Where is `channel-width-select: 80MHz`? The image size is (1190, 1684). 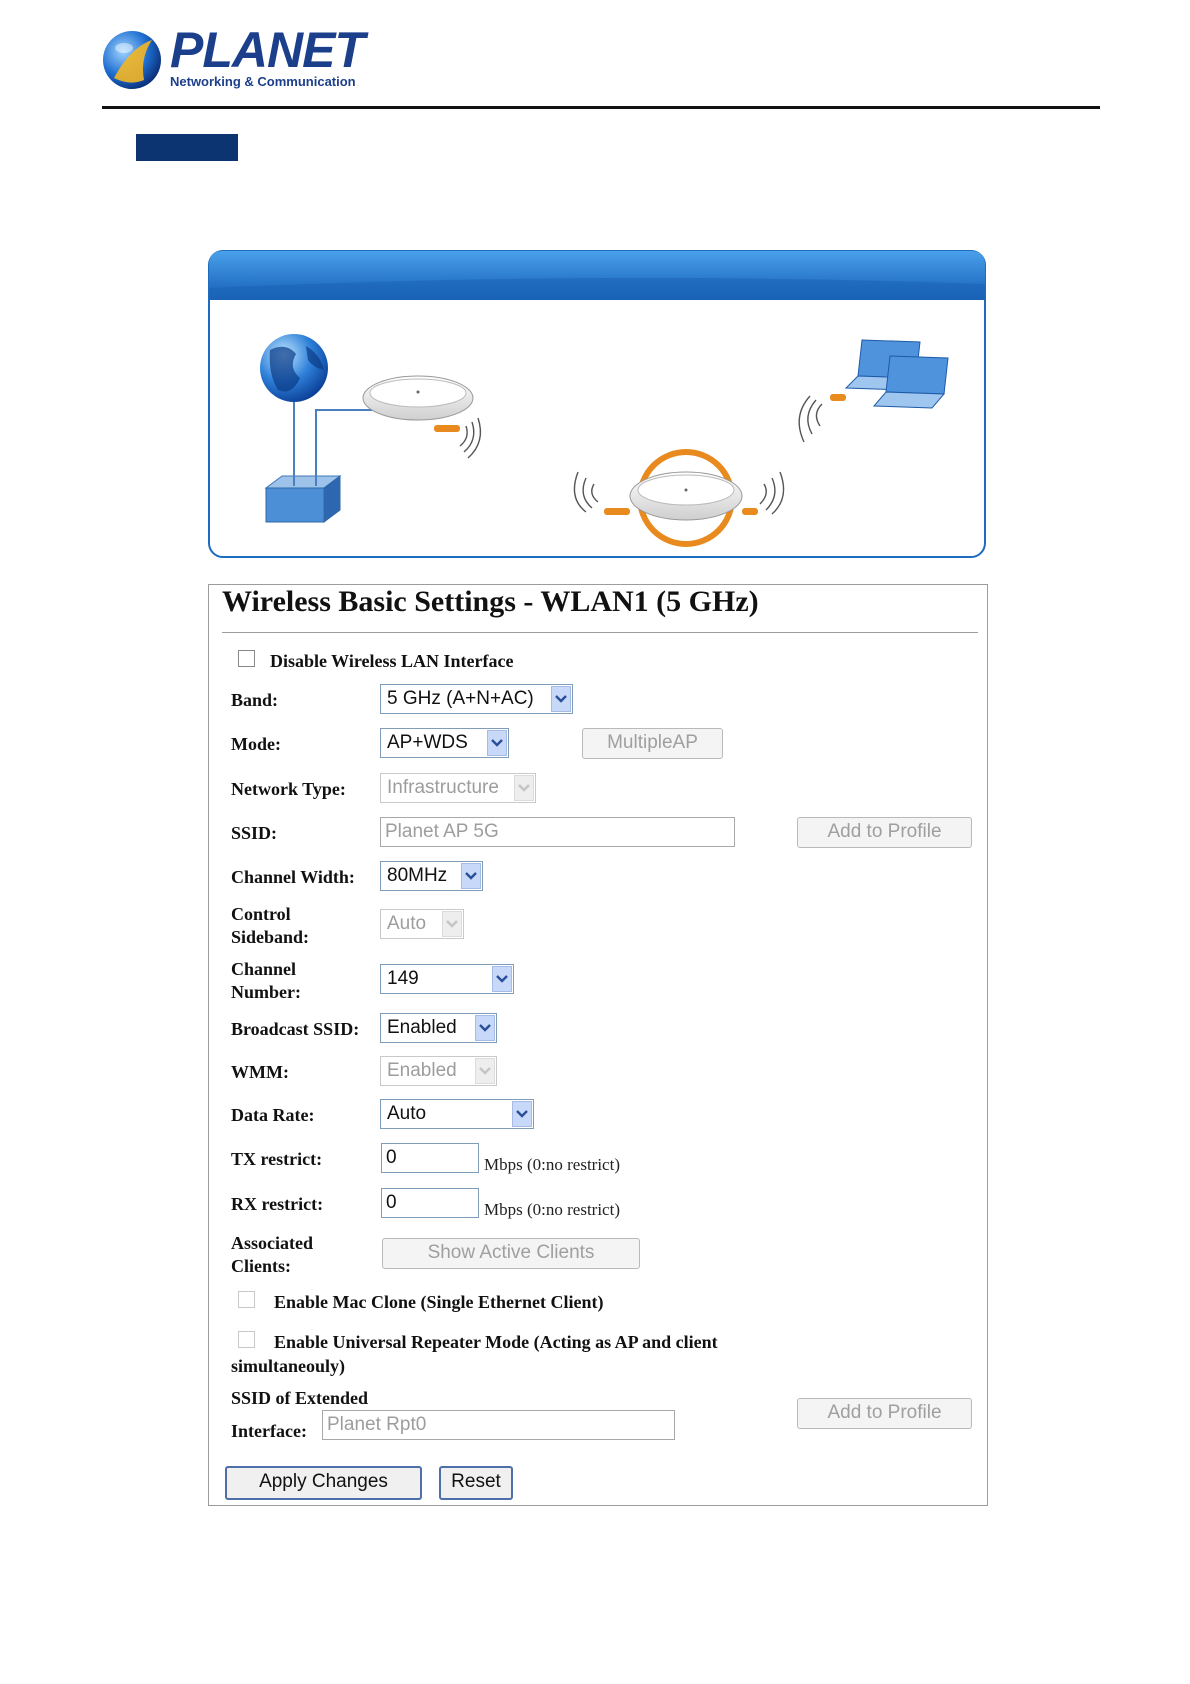
channel-width-select: 80MHz is located at coordinates (431, 876).